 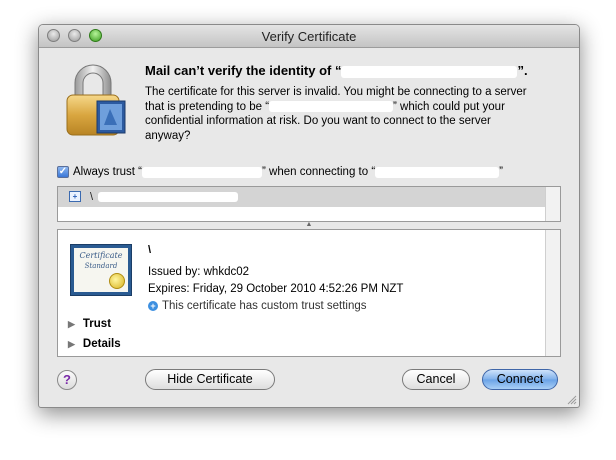 What do you see at coordinates (199, 272) in the screenshot?
I see `certificate-issuer: Issued by: whkdc02` at bounding box center [199, 272].